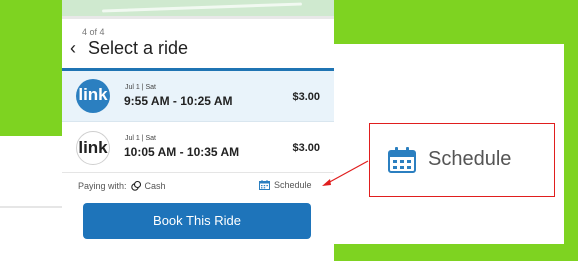 This screenshot has width=578, height=261. Describe the element at coordinates (93, 32) in the screenshot. I see `step-indicator: 4 of 4` at that location.